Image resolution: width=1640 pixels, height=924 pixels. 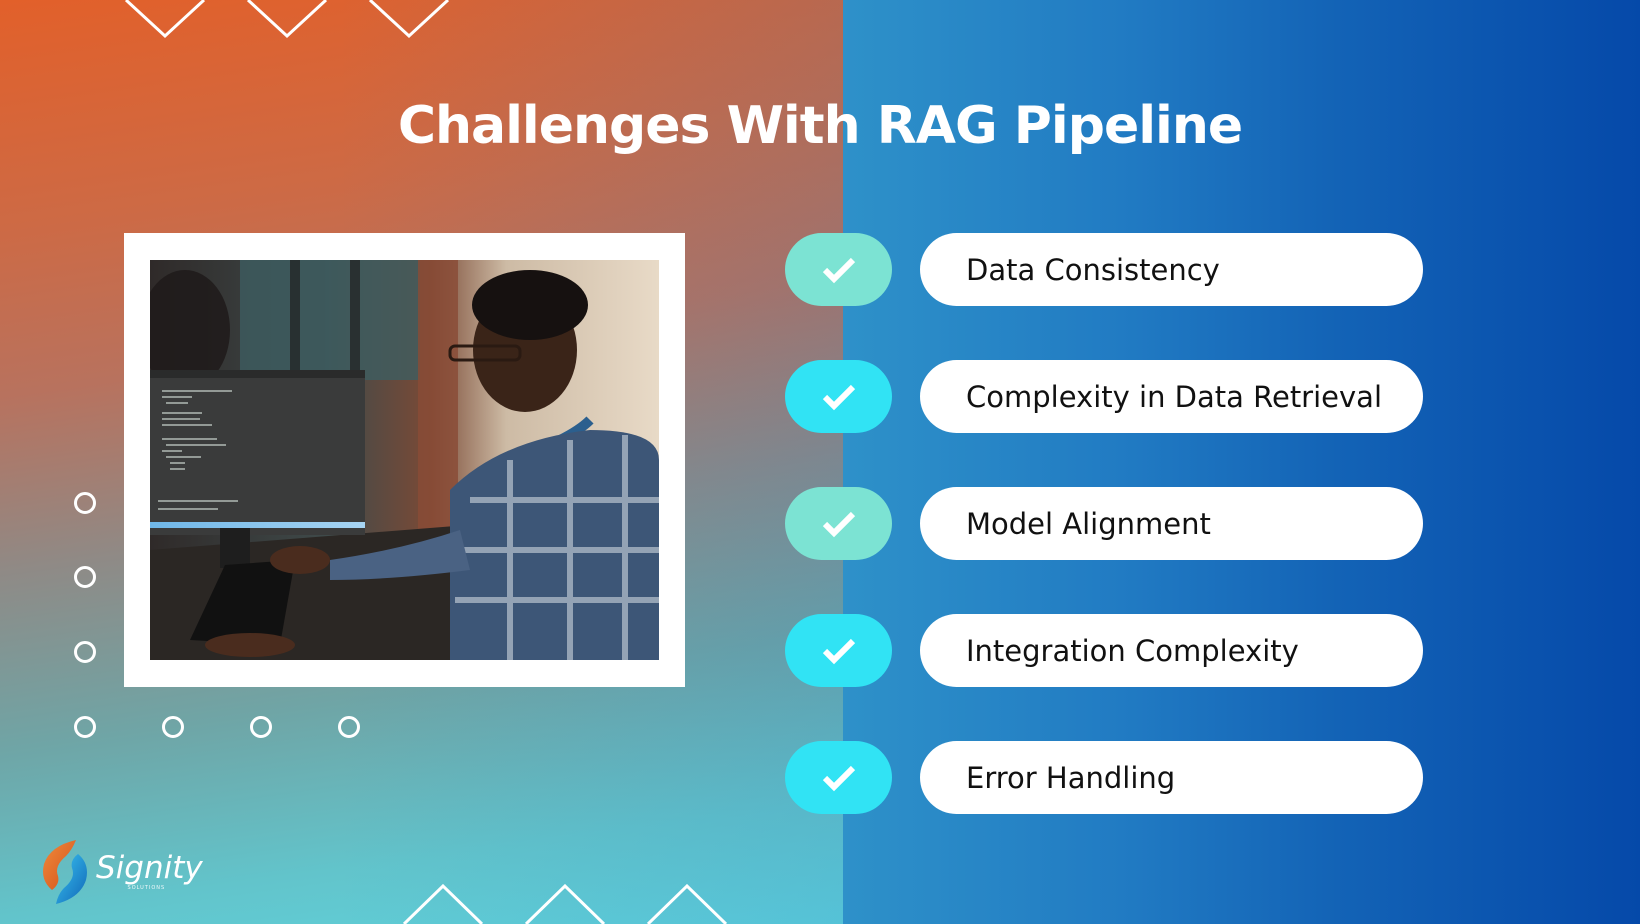 I want to click on developer-photo, so click(x=404, y=460).